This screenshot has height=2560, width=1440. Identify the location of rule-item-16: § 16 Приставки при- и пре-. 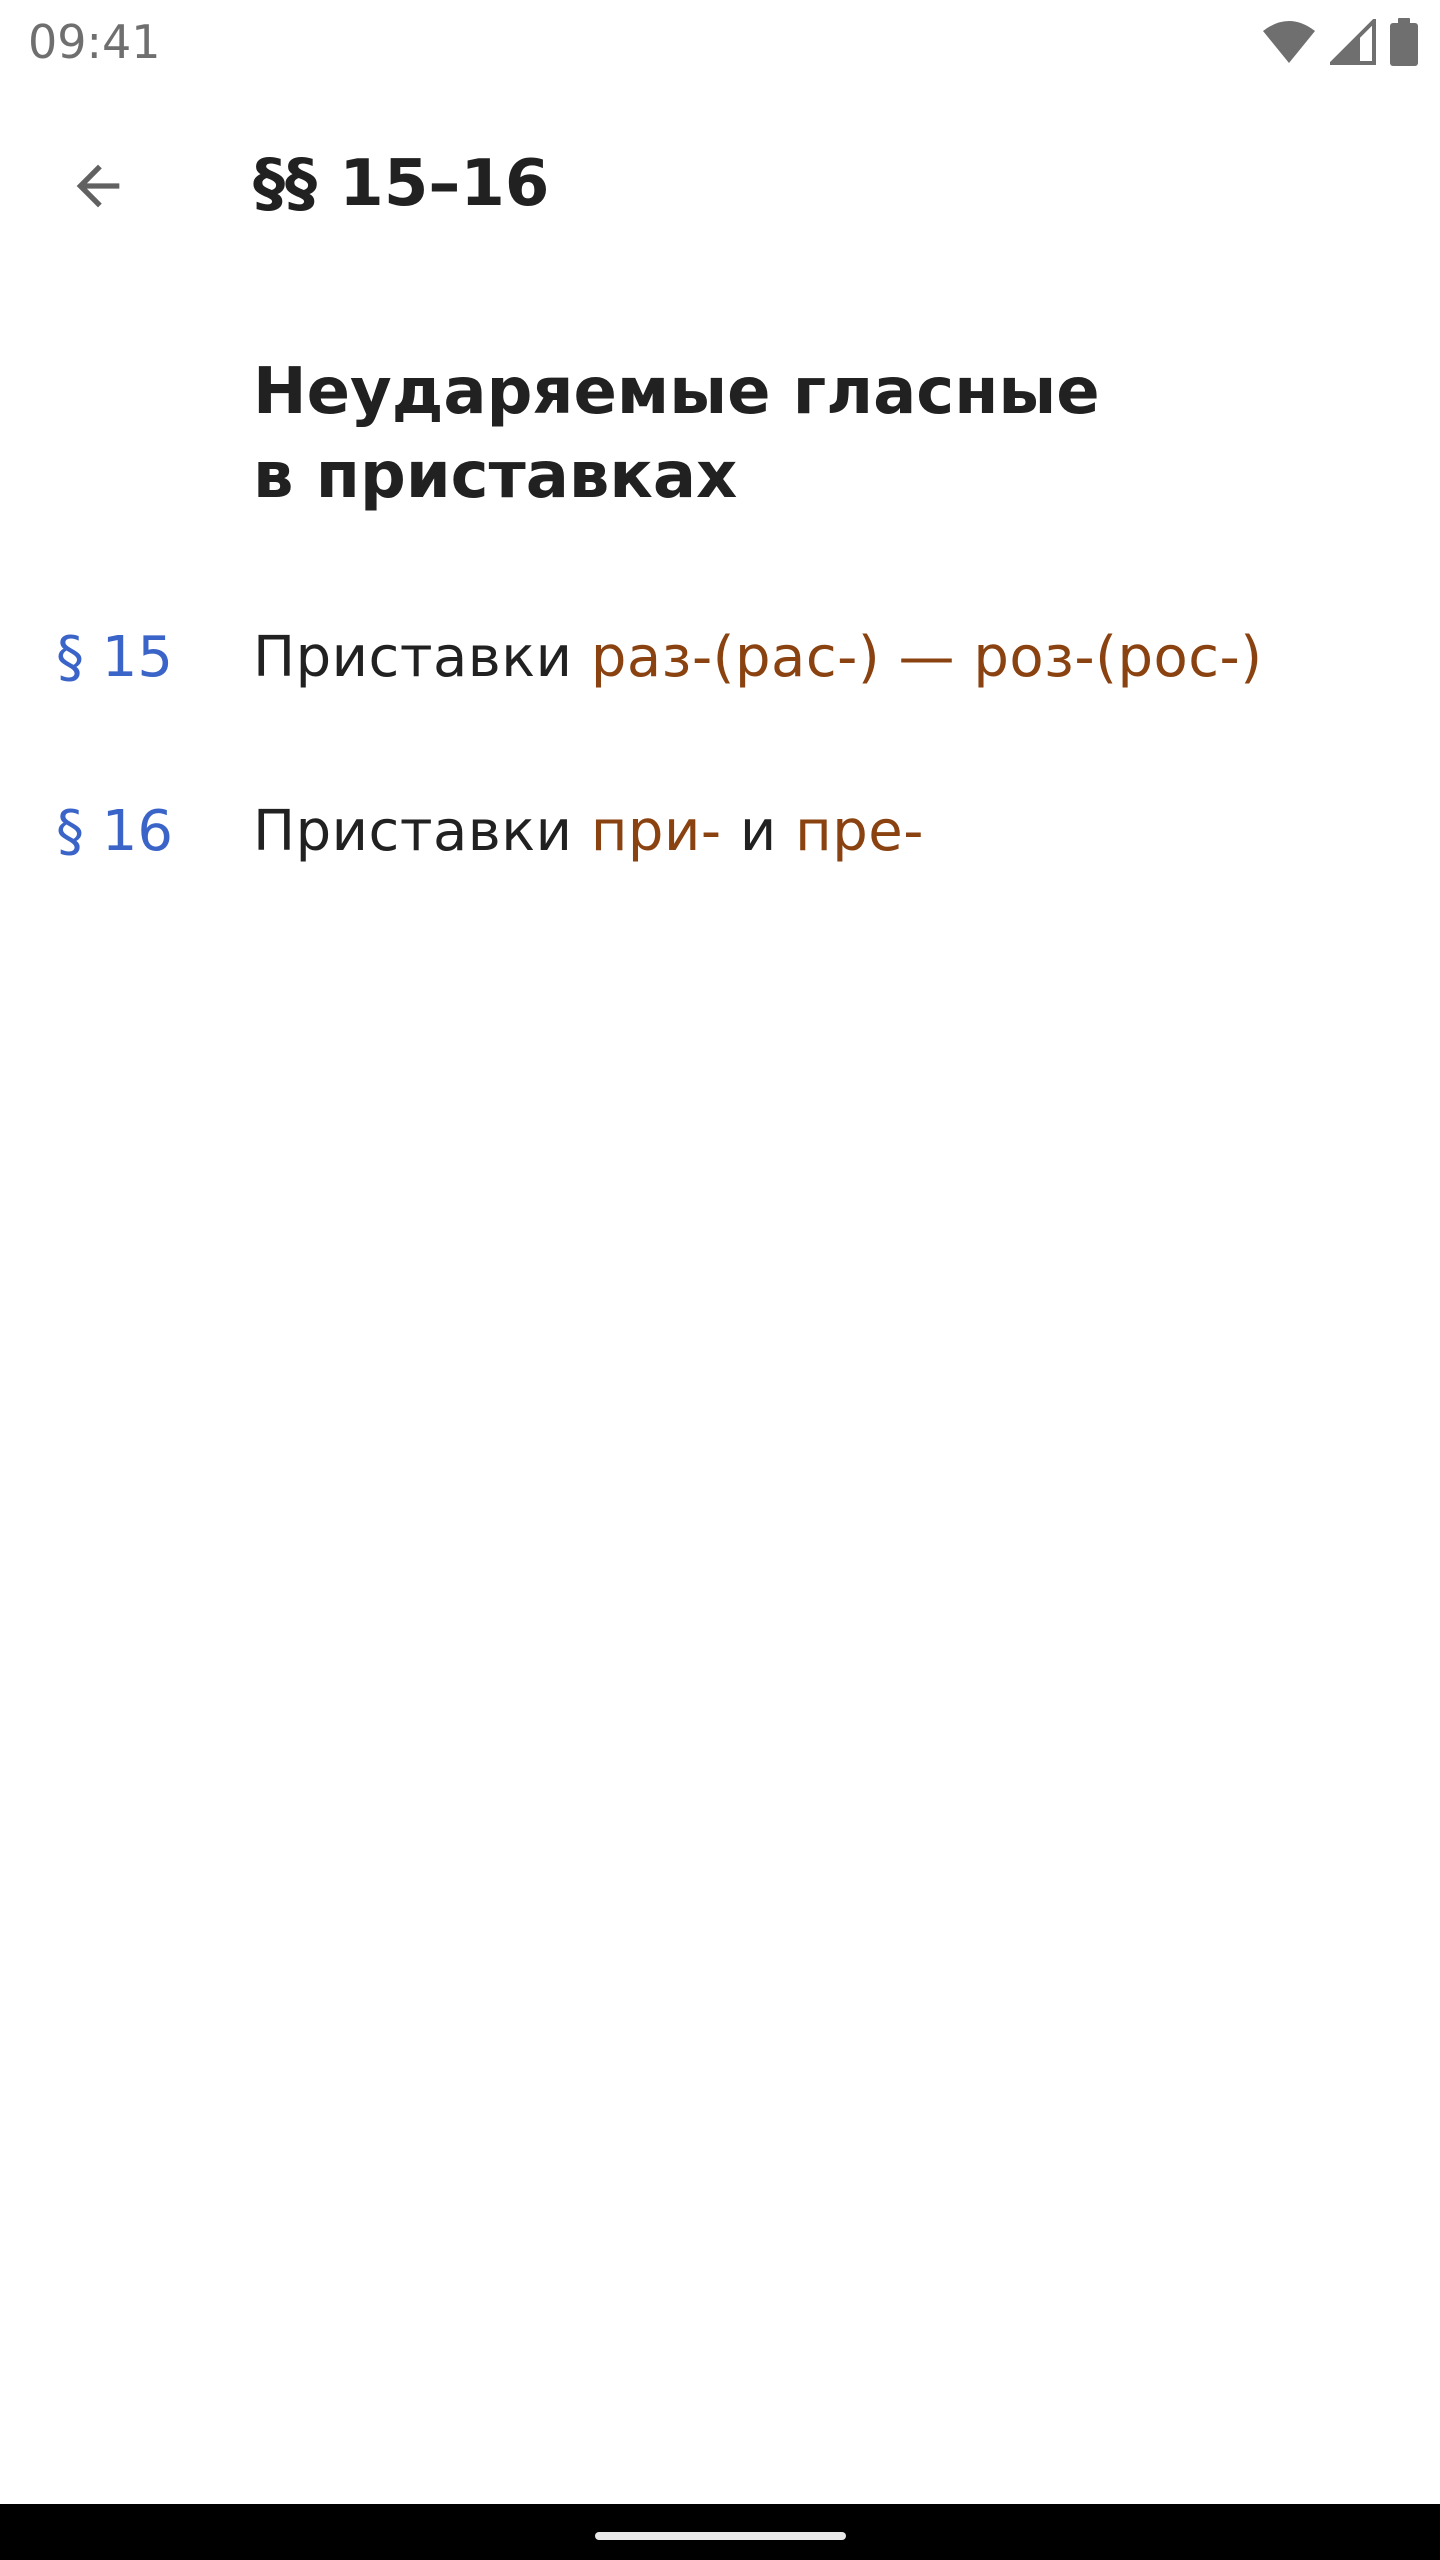
(720, 851).